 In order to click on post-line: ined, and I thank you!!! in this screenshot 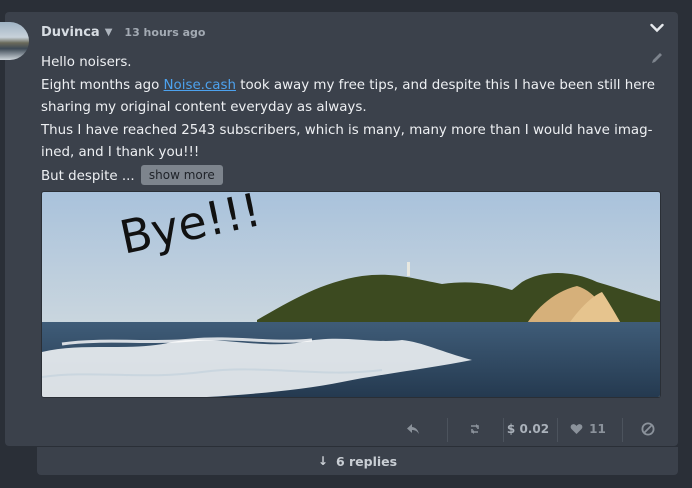, I will do `click(120, 152)`.